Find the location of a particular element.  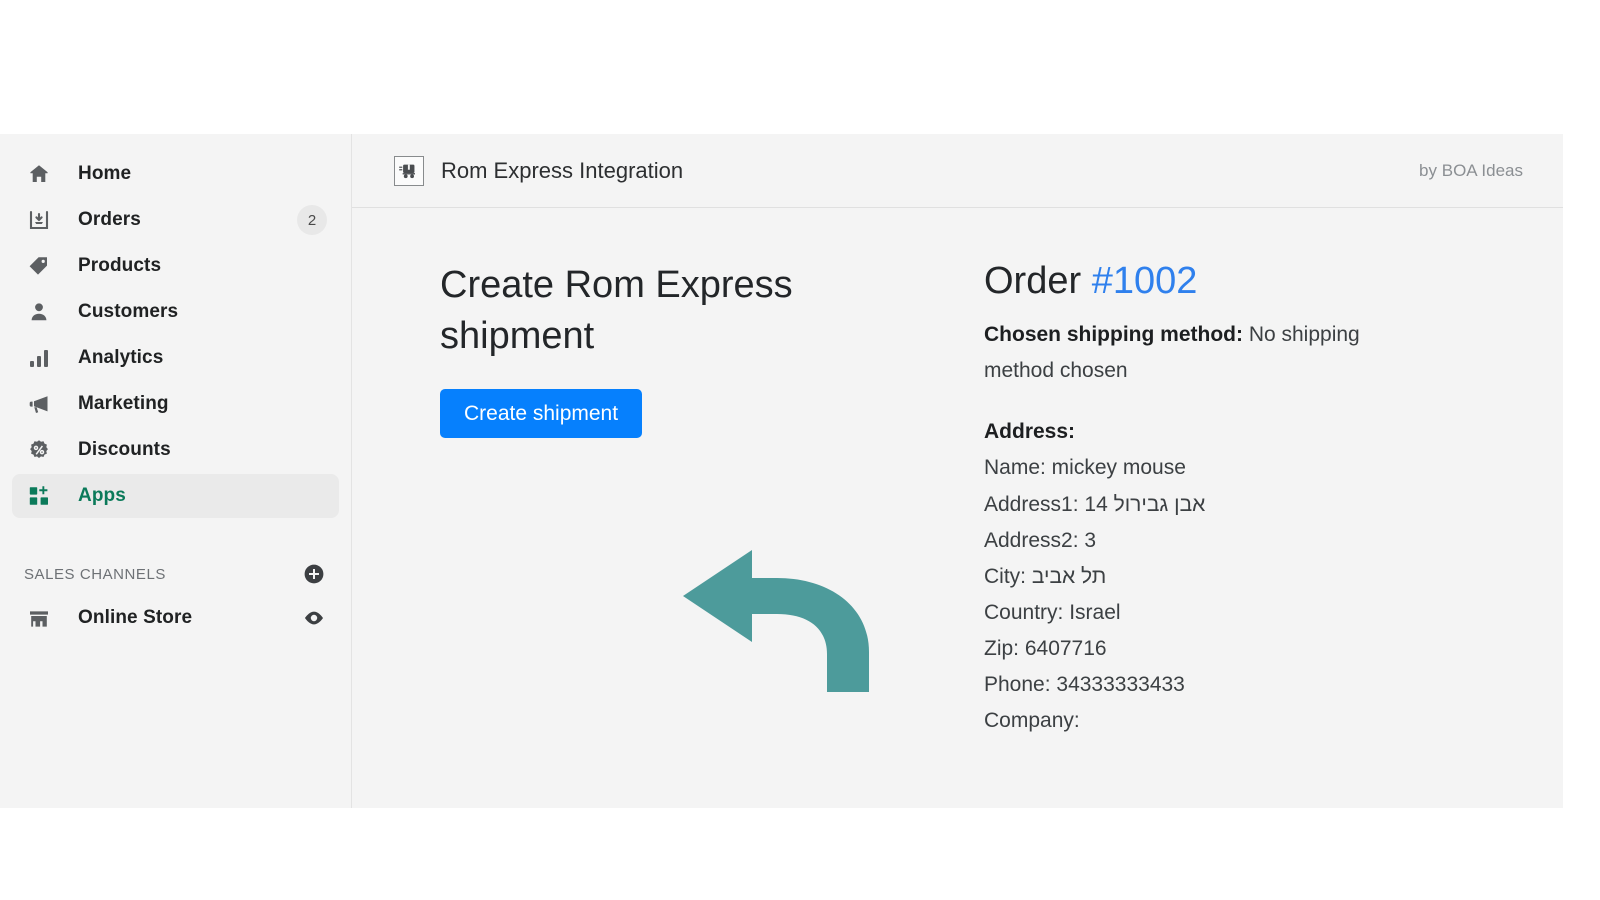

apps-grid-plus-icon is located at coordinates (39, 496).